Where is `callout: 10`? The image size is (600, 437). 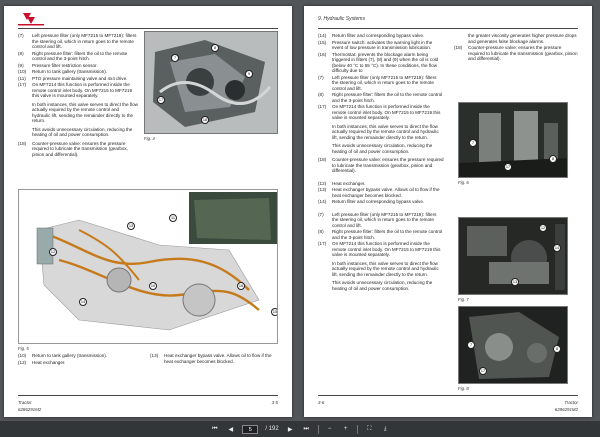
callout: 10 is located at coordinates (153, 286).